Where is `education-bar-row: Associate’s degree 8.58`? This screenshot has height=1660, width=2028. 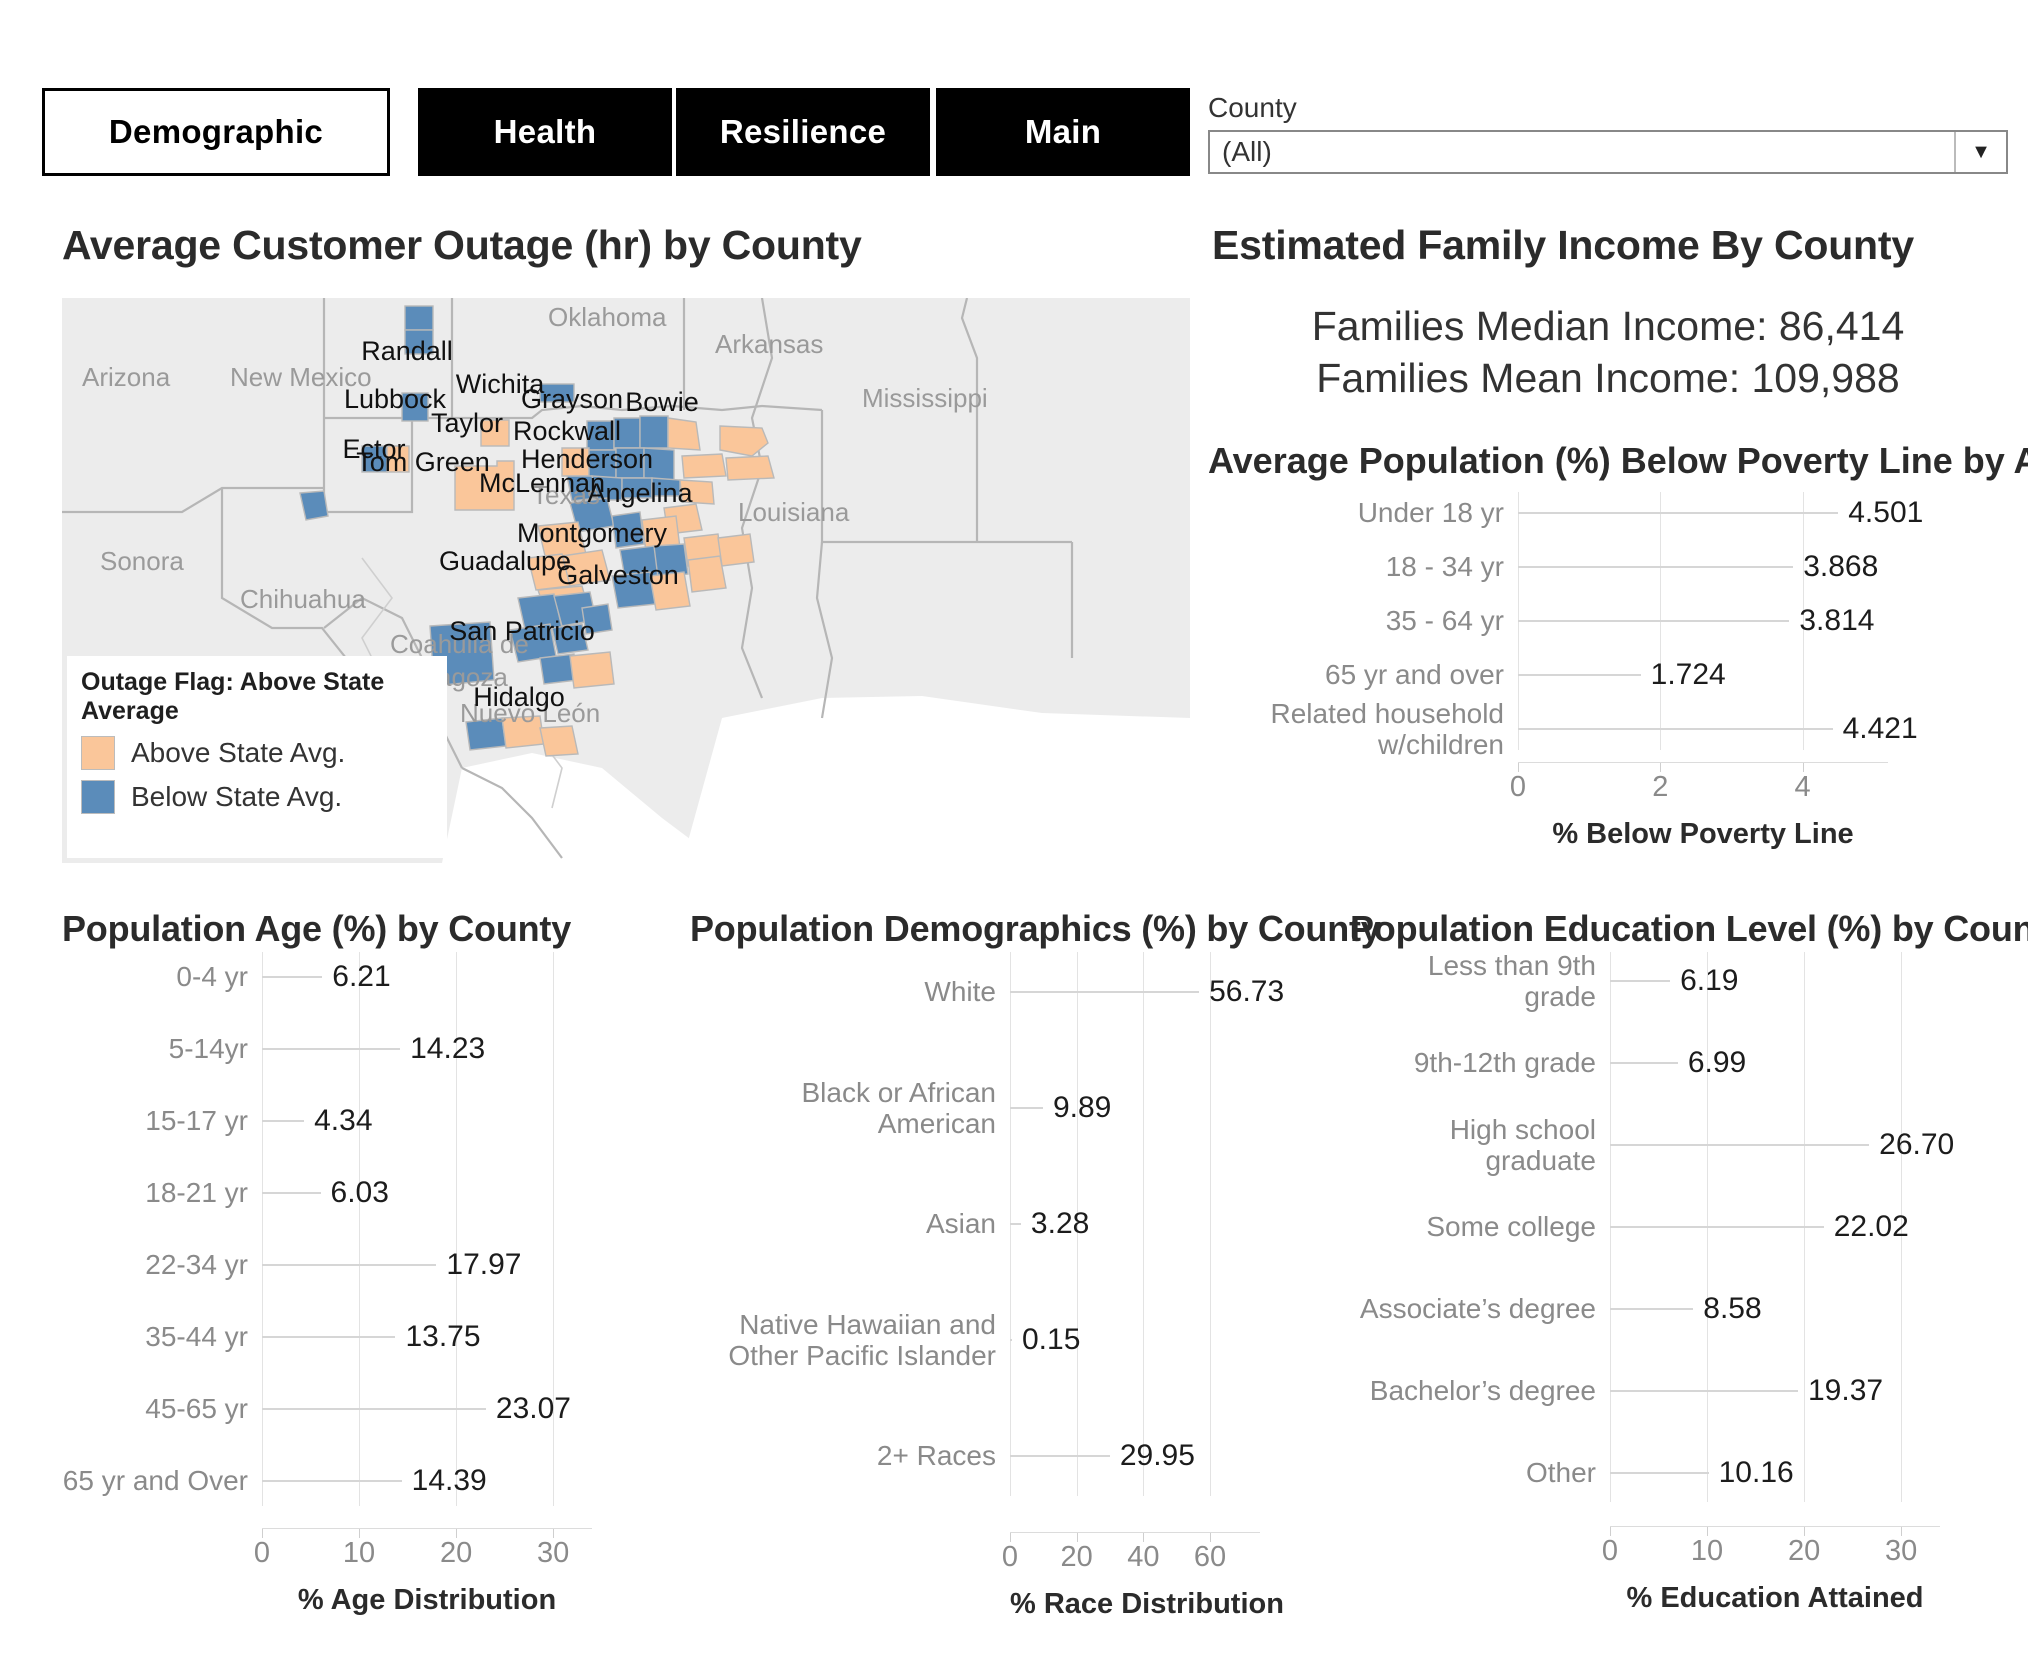
education-bar-row: Associate’s degree 8.58 is located at coordinates (1680, 1309).